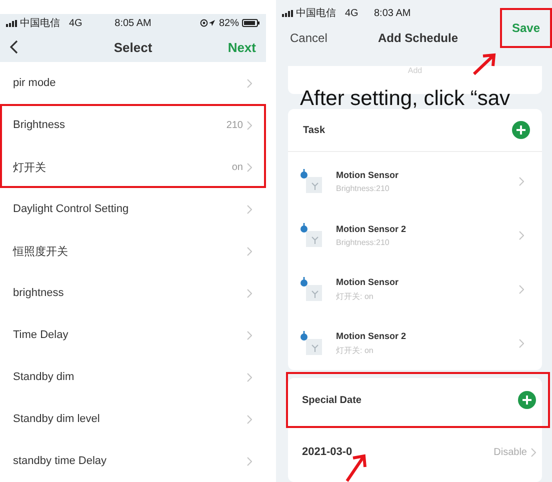 This screenshot has height=482, width=552. I want to click on setting-label: brightness, so click(38, 293).